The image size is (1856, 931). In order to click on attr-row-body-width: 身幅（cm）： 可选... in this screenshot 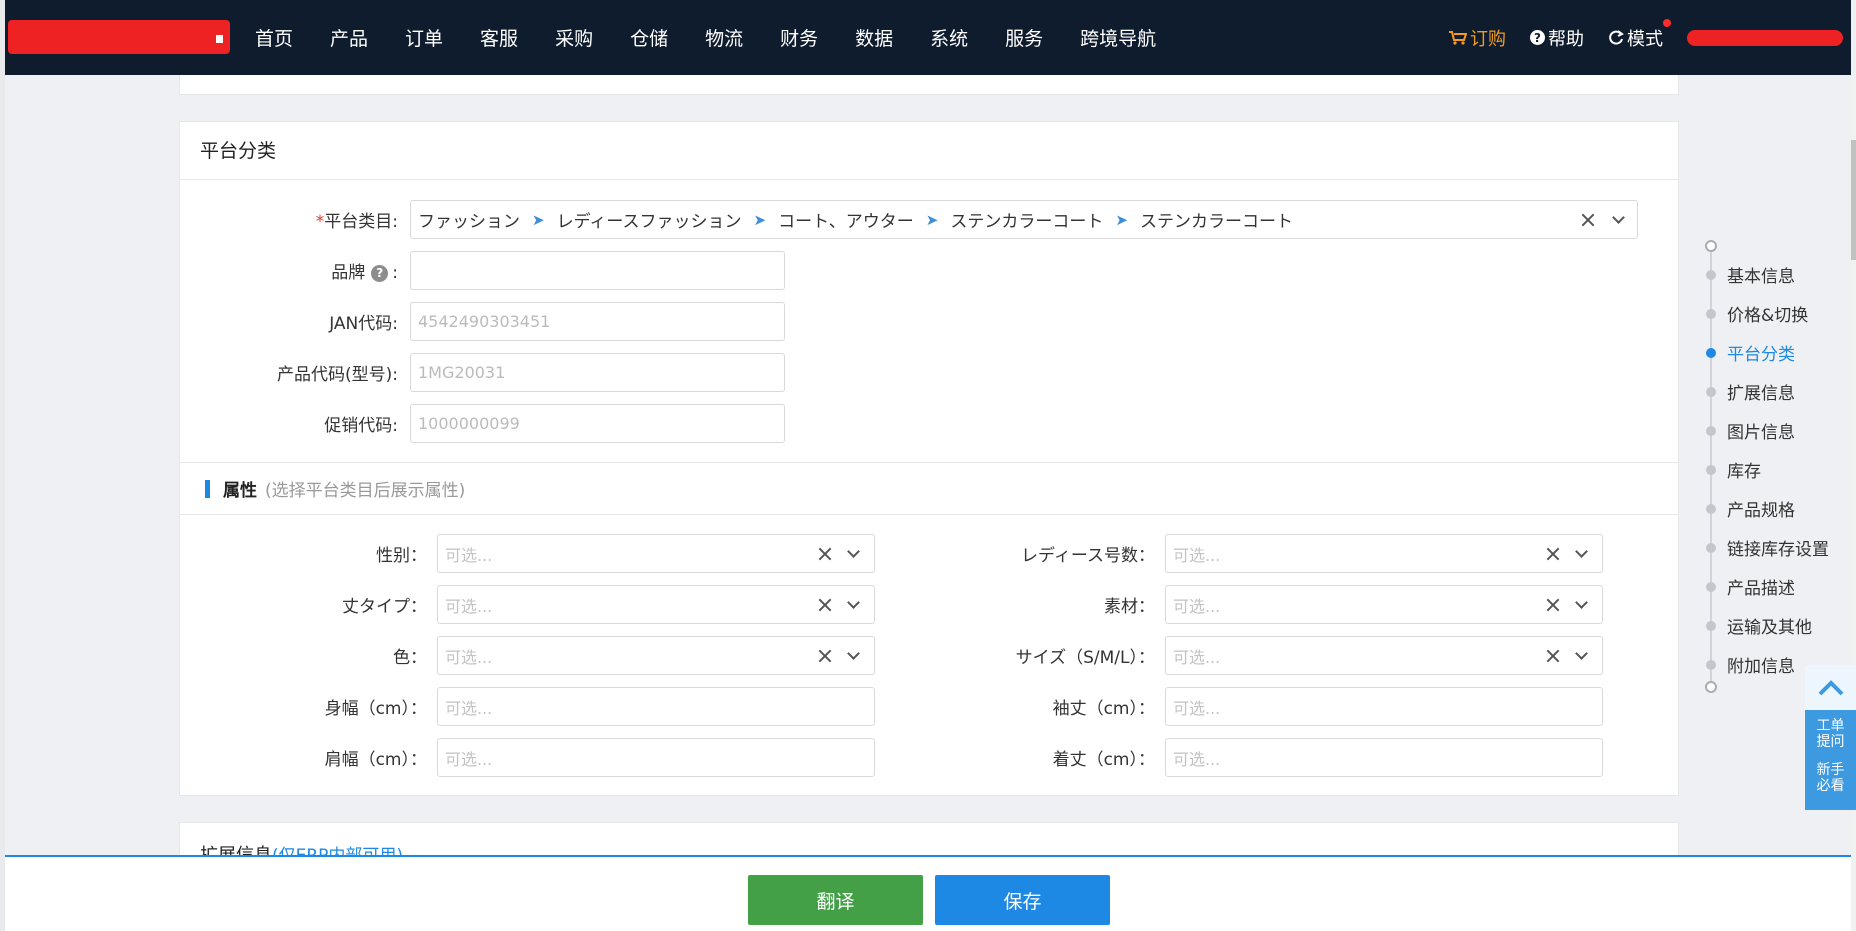, I will do `click(527, 706)`.